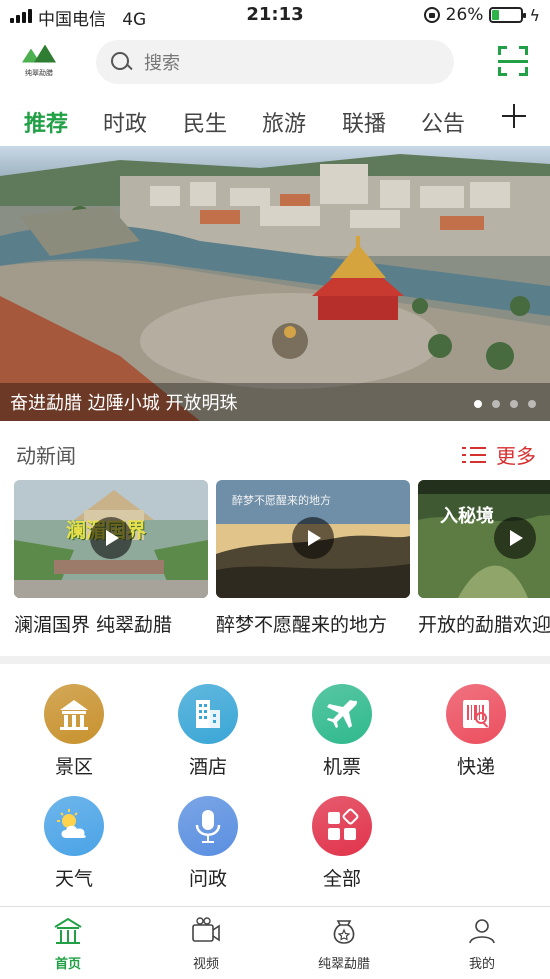  Describe the element at coordinates (475, 767) in the screenshot. I see `service-label: 快递` at that location.